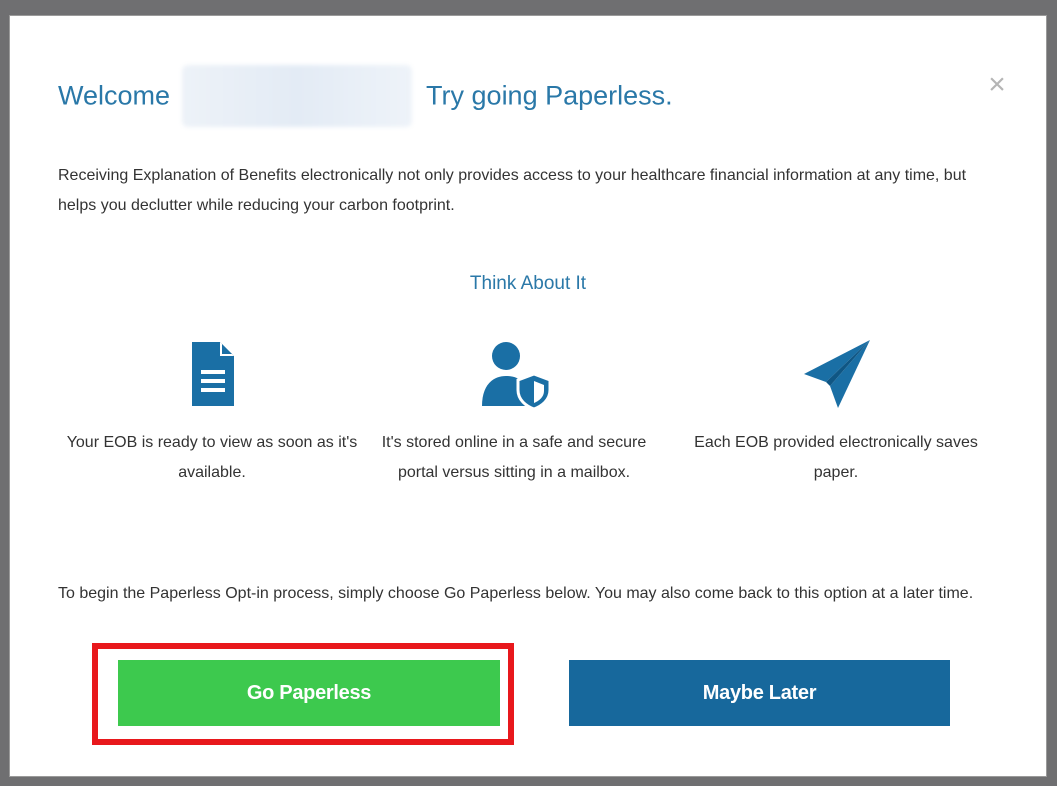 The height and width of the screenshot is (786, 1057). I want to click on go-paperless-button: Go Paperless, so click(309, 693).